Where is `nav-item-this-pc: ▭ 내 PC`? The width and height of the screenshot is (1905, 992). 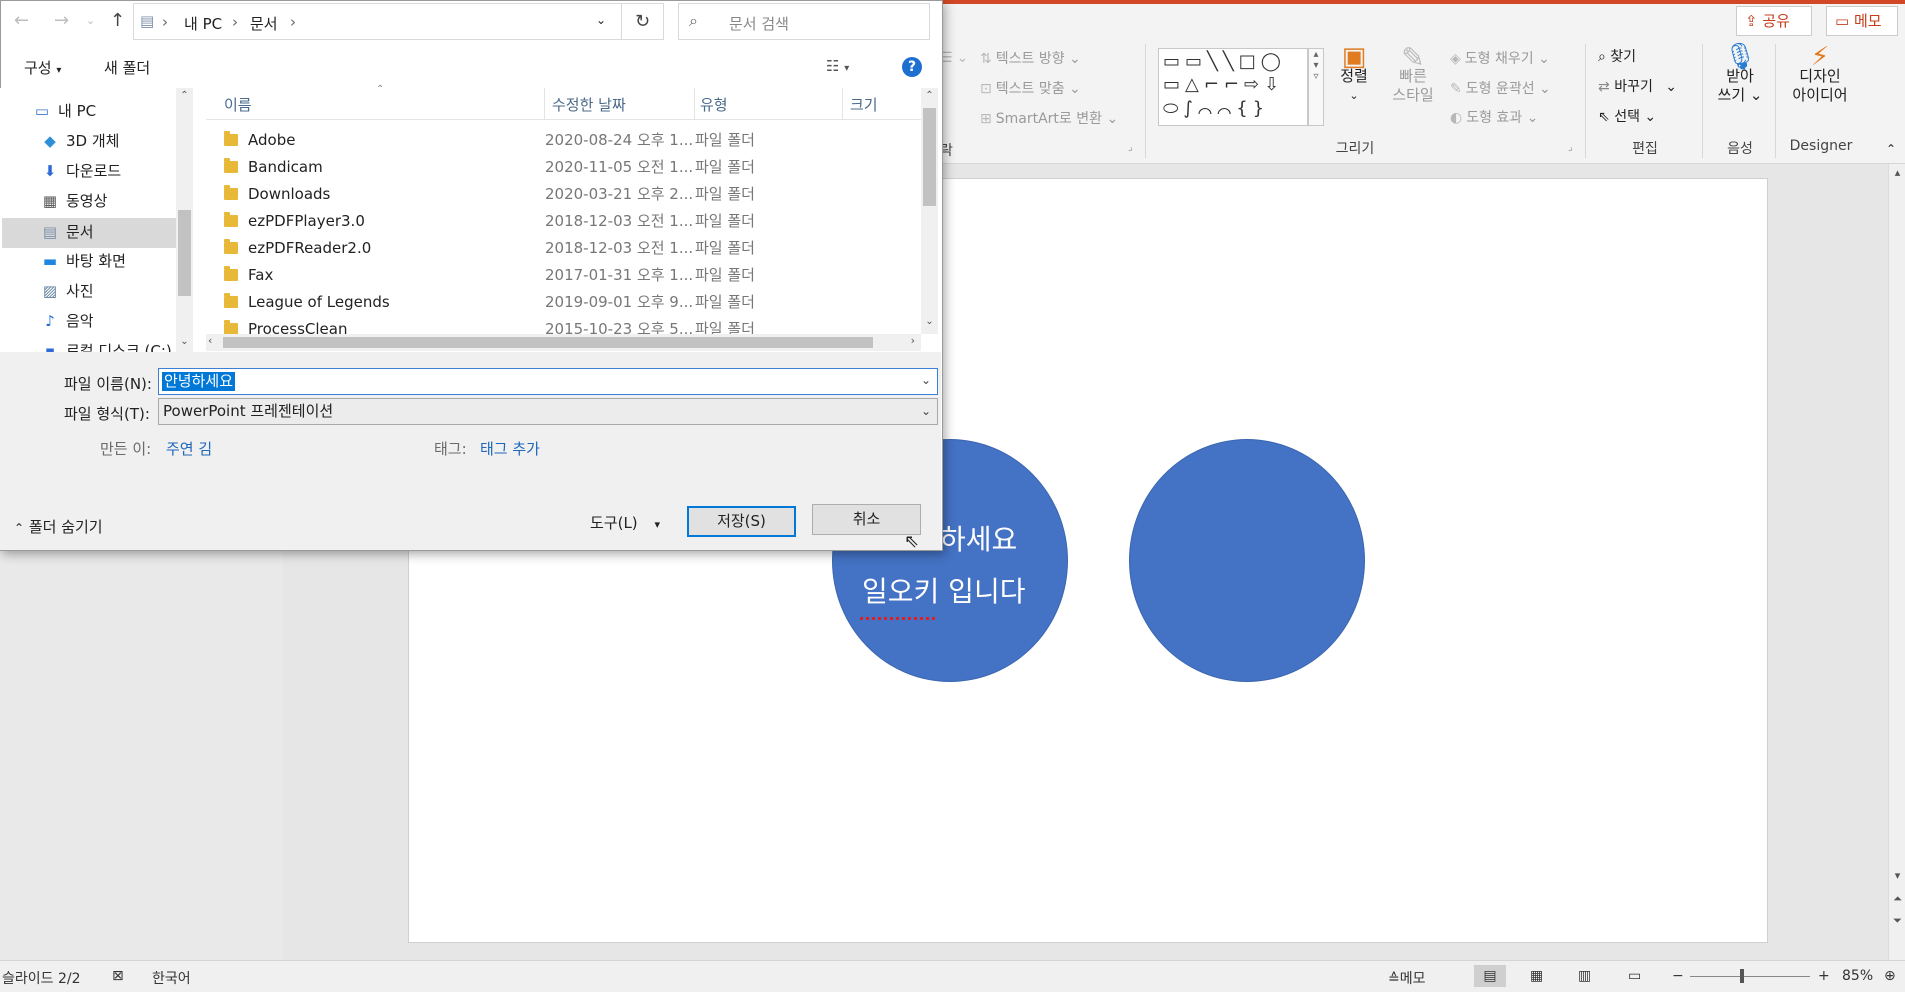
nav-item-this-pc: ▭ 내 PC is located at coordinates (108, 111).